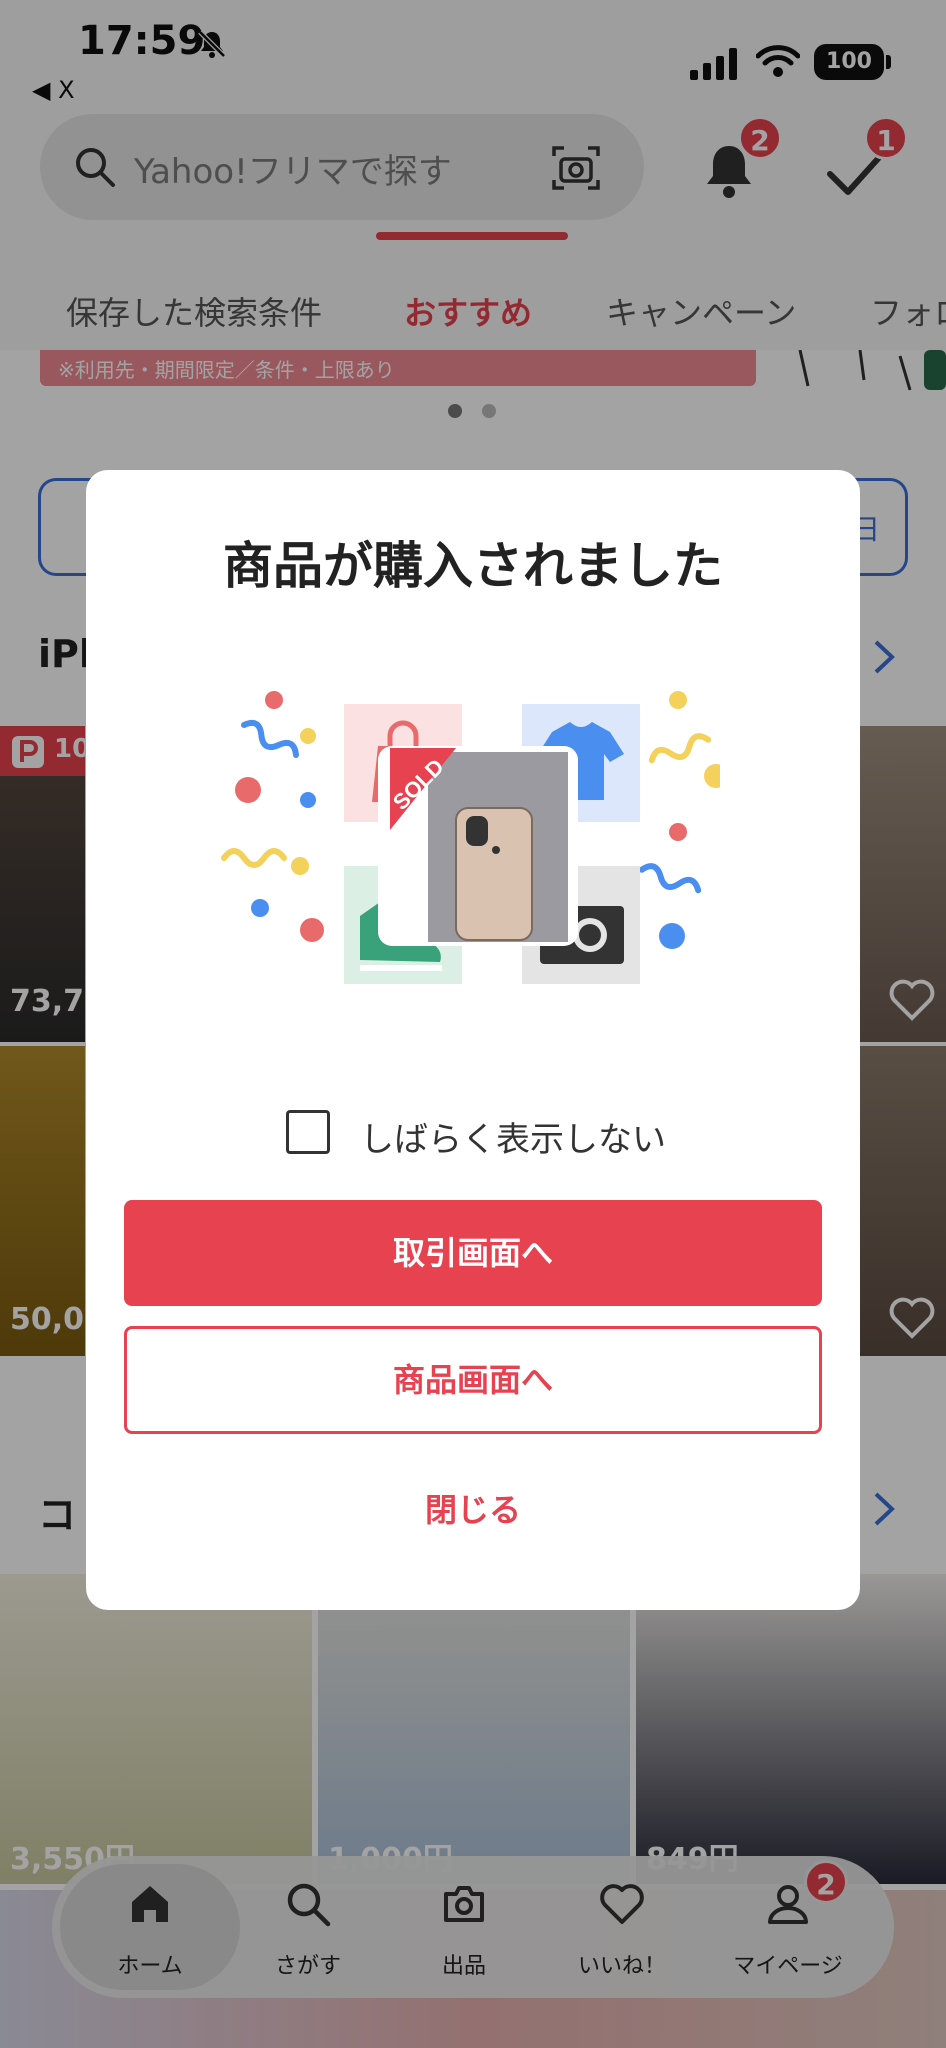  I want to click on sold-illustration: SOLD, so click(470, 837).